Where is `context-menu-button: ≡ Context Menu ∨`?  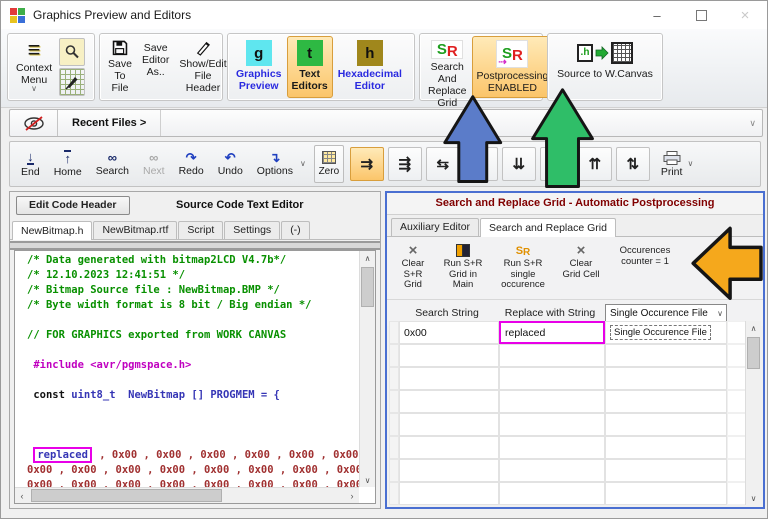
context-menu-button: ≡ Context Menu ∨ is located at coordinates (34, 67).